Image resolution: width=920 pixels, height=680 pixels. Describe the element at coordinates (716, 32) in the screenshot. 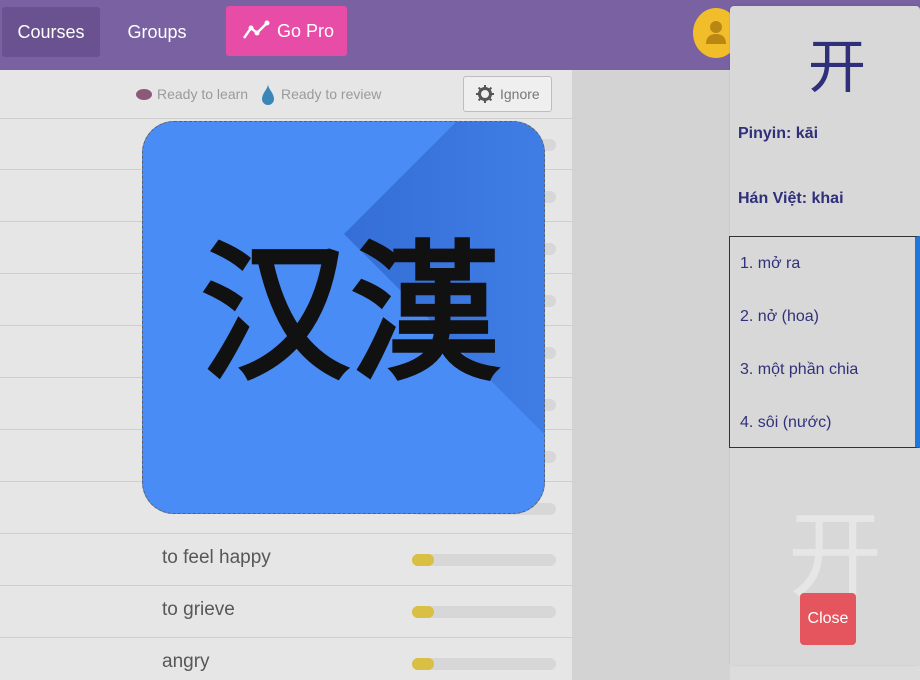

I see `user-icon` at that location.